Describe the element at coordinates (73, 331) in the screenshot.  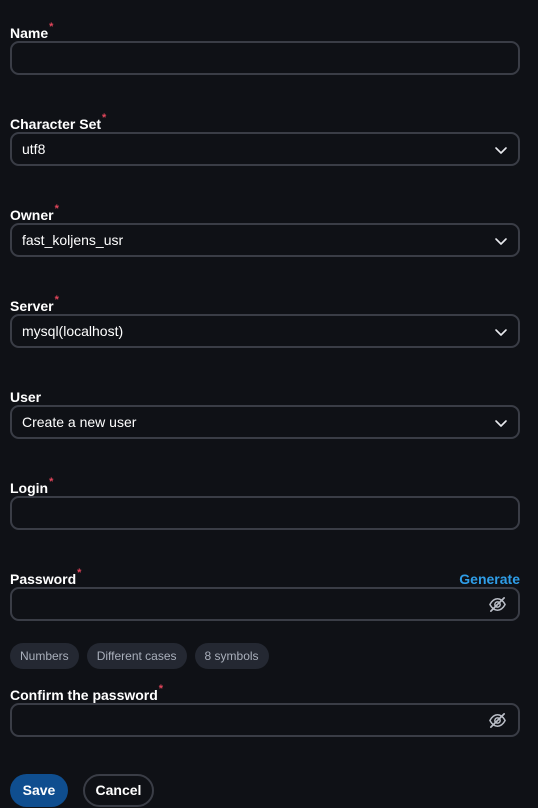
I see `server-select-value: mysql(localhost)` at that location.